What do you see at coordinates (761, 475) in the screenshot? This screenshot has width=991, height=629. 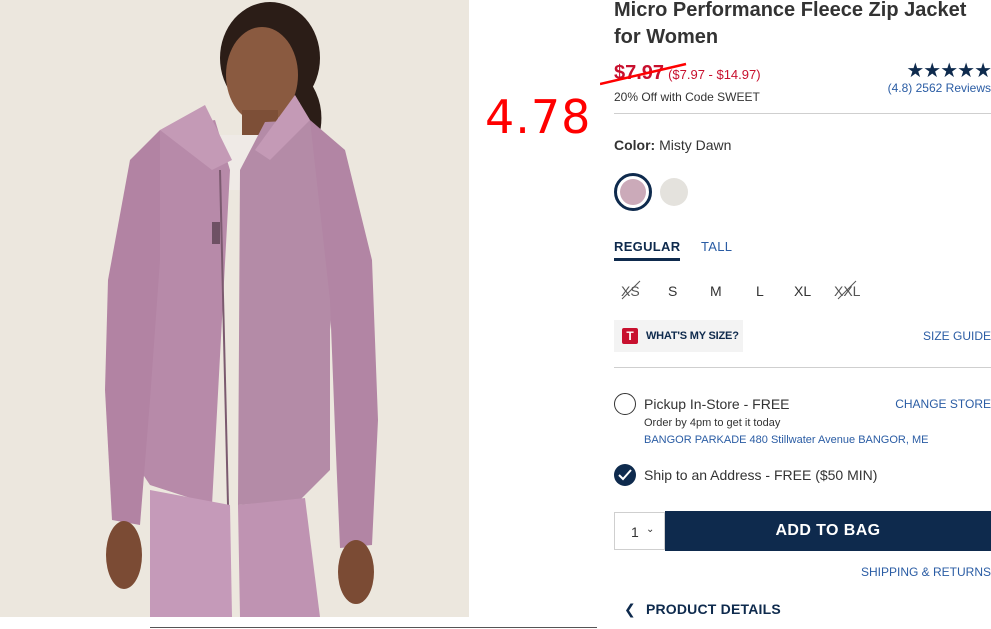 I see `ship-title: Ship to an Address - FREE ($50 MIN)` at bounding box center [761, 475].